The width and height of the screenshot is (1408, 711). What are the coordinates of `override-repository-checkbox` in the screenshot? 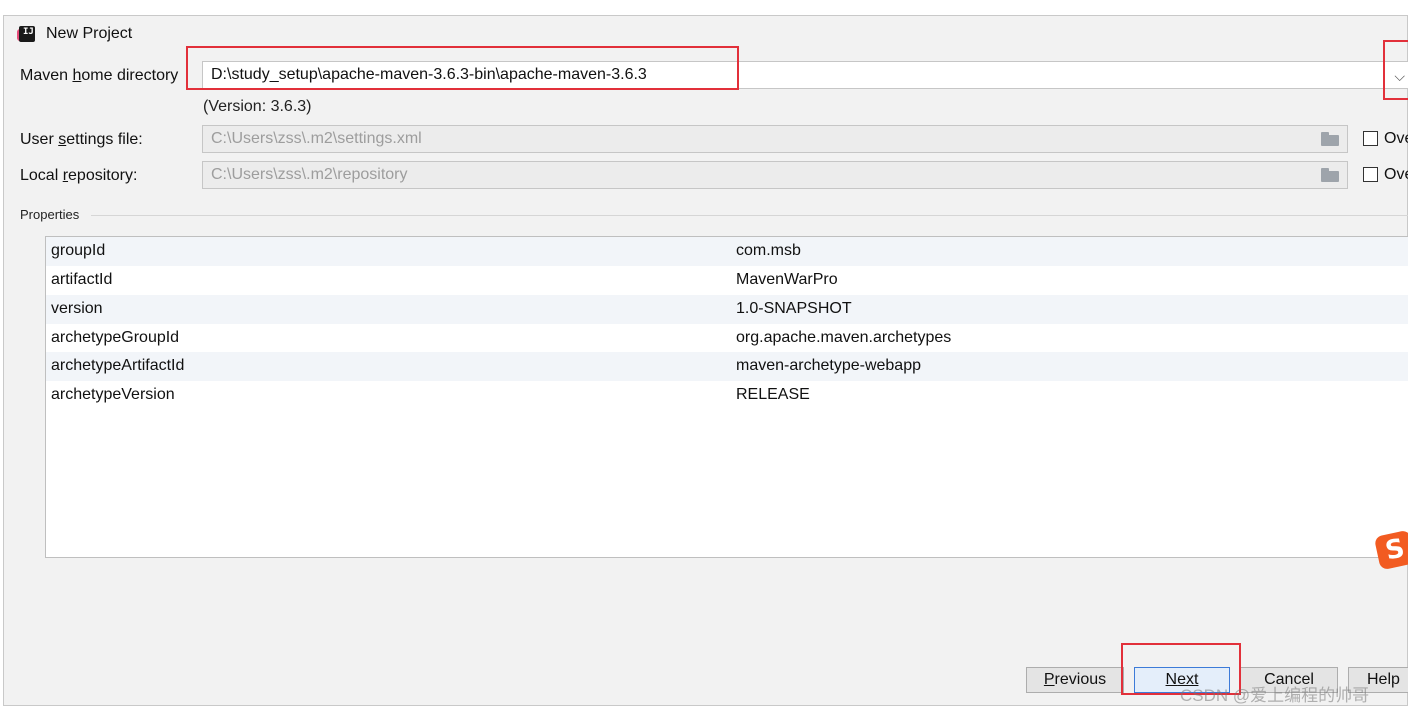 It's located at (1370, 174).